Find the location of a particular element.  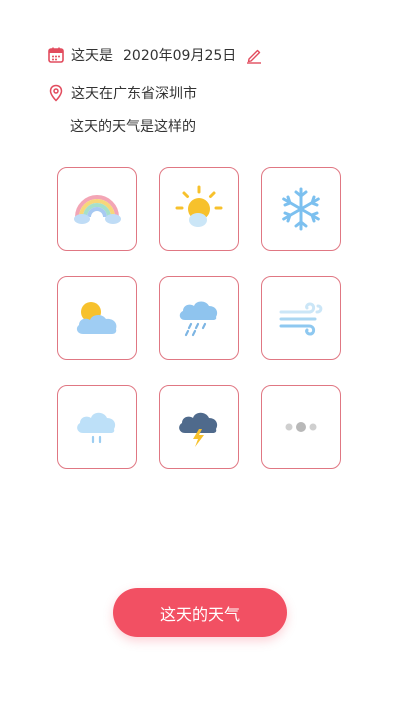

weather-option-sunny is located at coordinates (199, 209).